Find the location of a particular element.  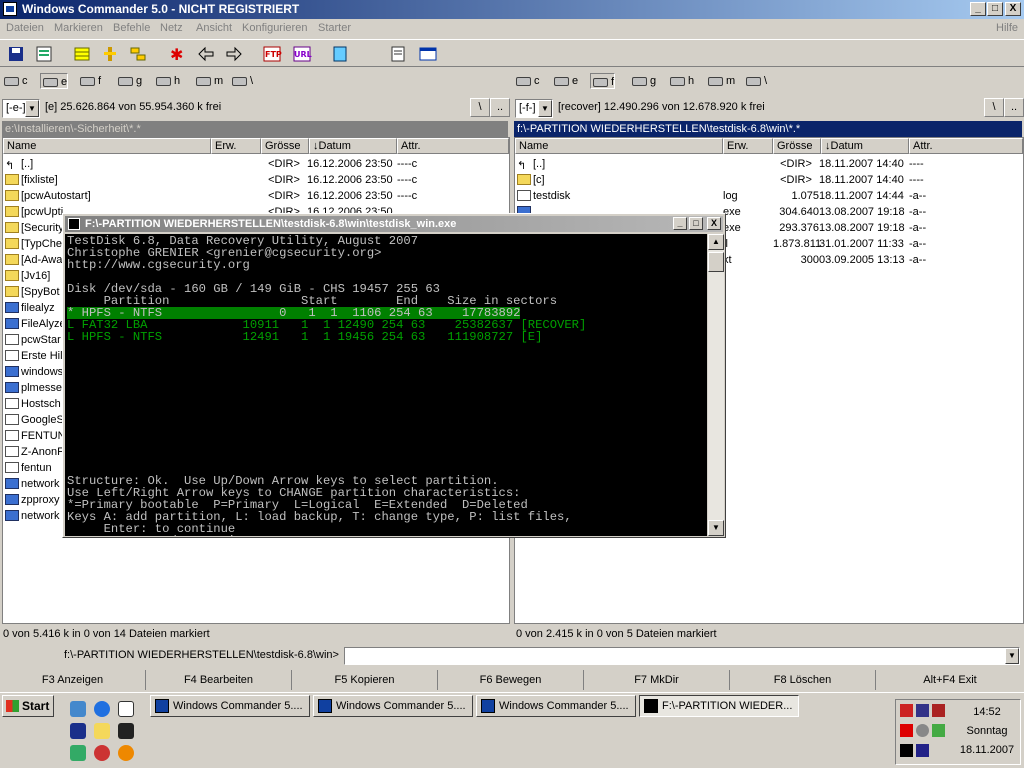

sort-icon is located at coordinates (138, 54).